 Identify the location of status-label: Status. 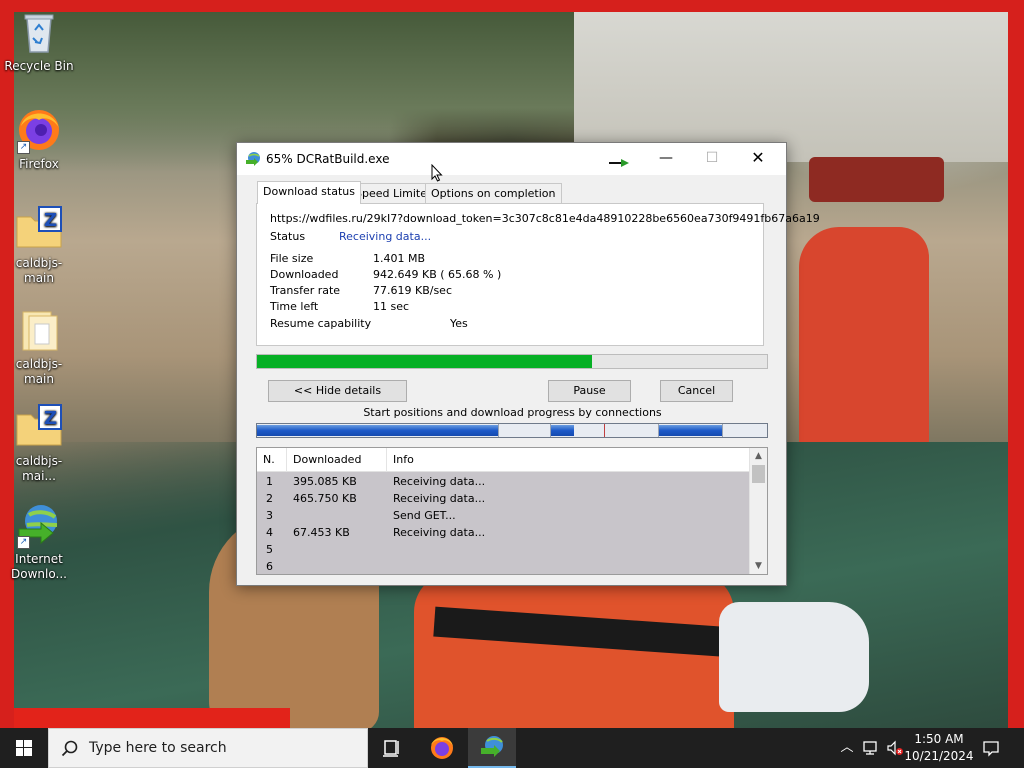
(288, 236).